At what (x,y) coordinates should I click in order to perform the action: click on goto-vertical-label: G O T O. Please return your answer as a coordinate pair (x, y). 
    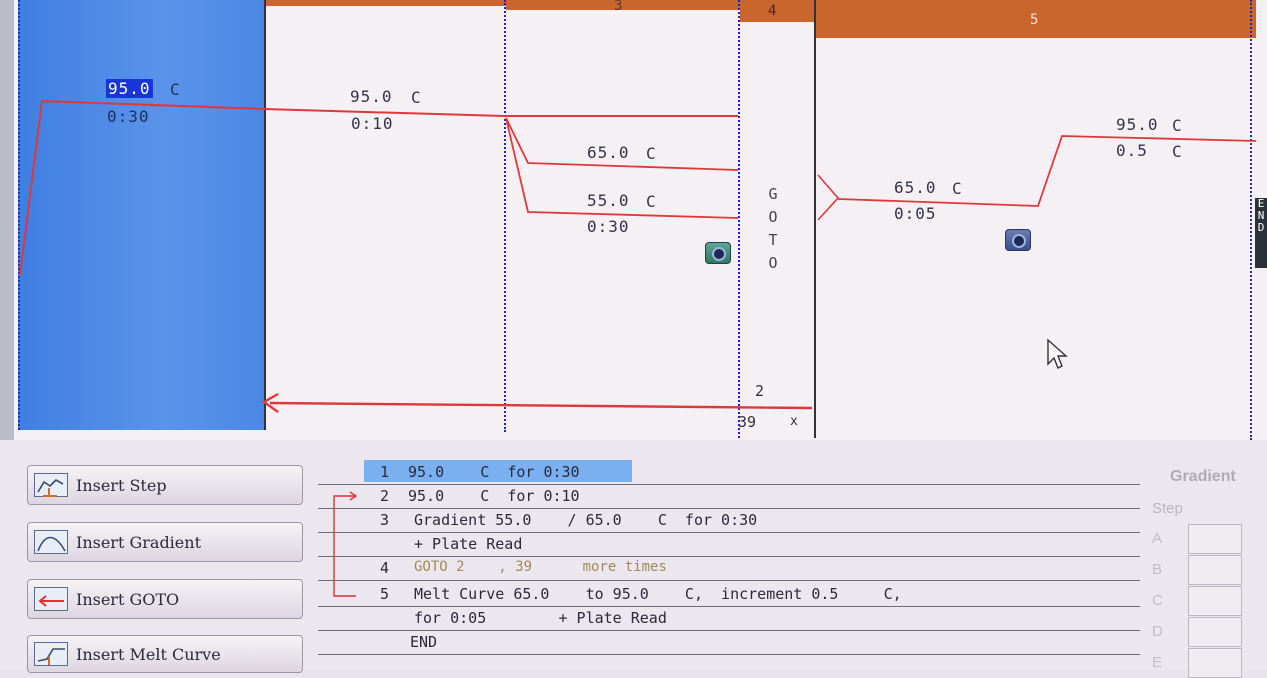
    Looking at the image, I should click on (773, 229).